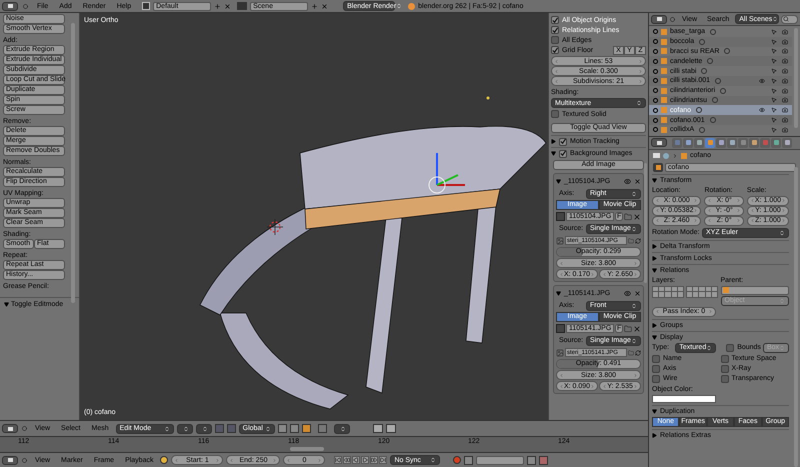 This screenshot has width=800, height=467. I want to click on parent-field, so click(754, 290).